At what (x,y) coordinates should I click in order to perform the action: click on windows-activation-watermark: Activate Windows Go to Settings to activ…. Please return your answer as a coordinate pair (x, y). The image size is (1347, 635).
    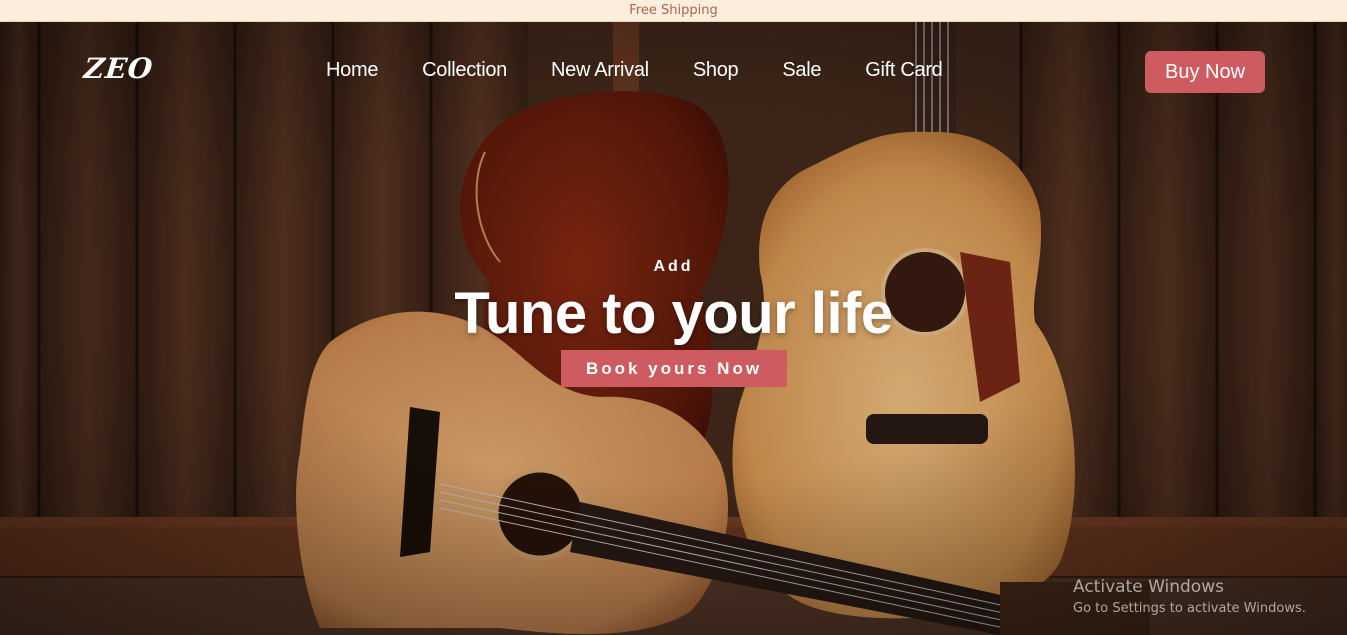
    Looking at the image, I should click on (1189, 596).